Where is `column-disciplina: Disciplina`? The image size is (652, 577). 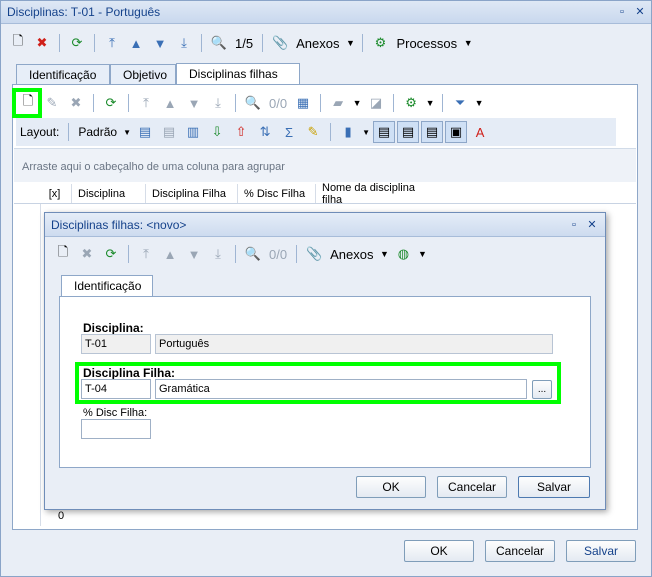 column-disciplina: Disciplina is located at coordinates (109, 193).